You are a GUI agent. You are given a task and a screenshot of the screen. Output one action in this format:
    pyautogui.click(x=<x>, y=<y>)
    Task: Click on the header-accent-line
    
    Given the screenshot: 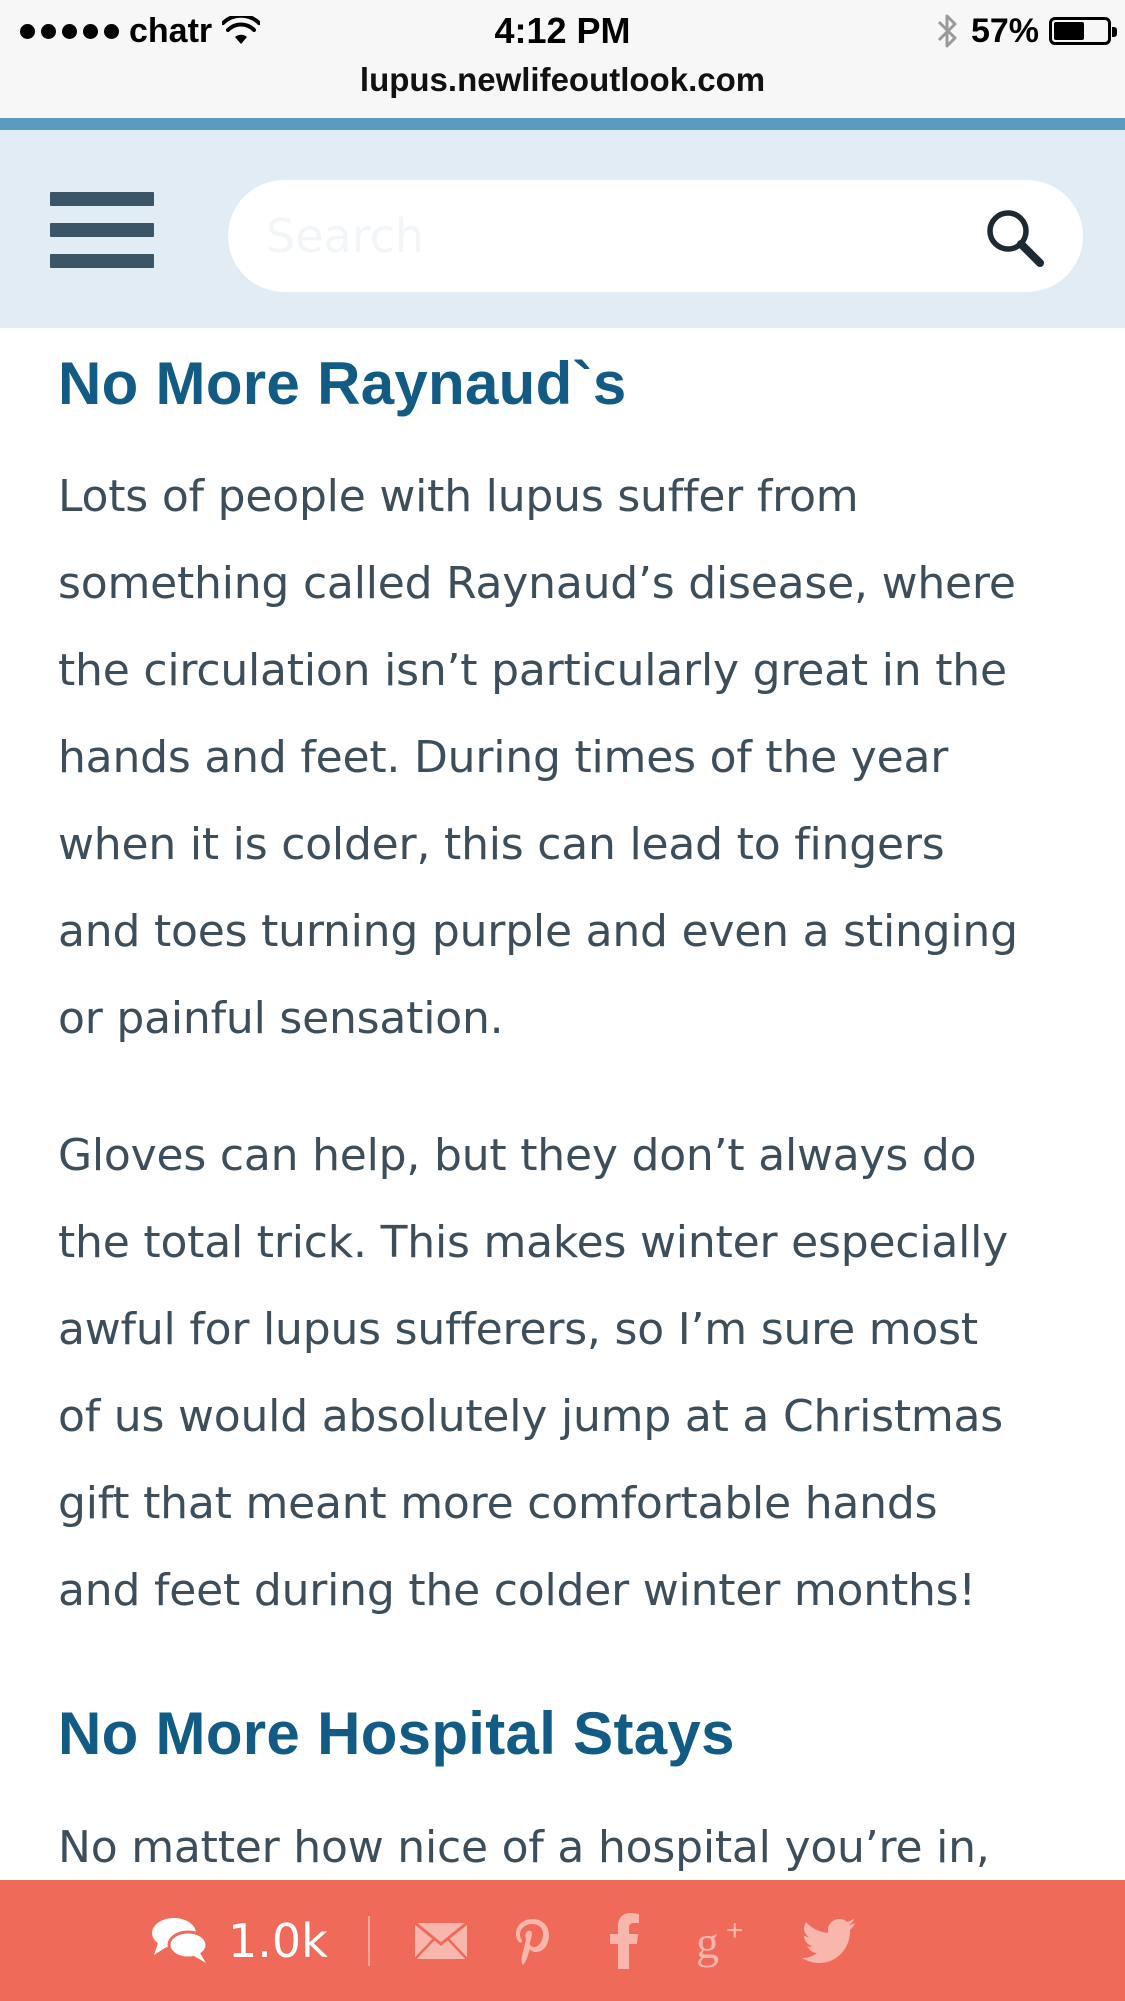 What is the action you would take?
    pyautogui.click(x=562, y=124)
    